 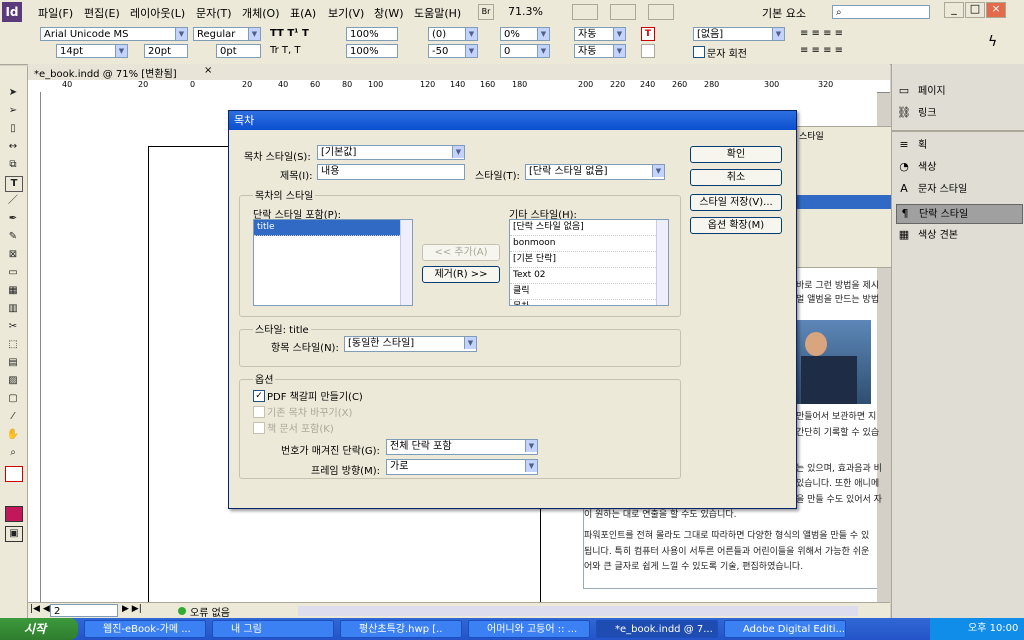 What do you see at coordinates (13, 363) in the screenshot?
I see `gradient-tool-icon: ▤` at bounding box center [13, 363].